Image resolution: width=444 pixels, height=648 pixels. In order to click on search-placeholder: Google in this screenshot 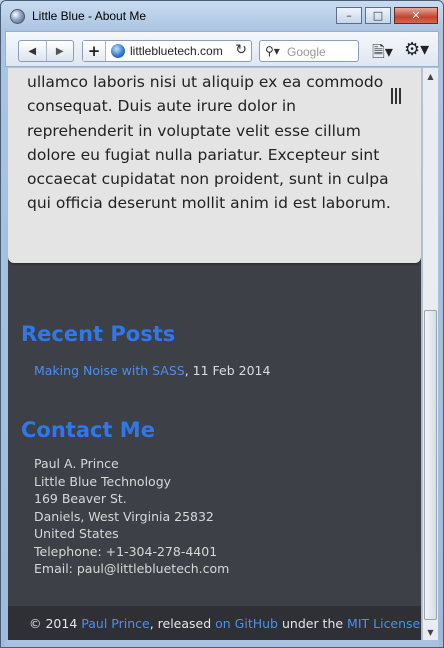, I will do `click(306, 52)`.